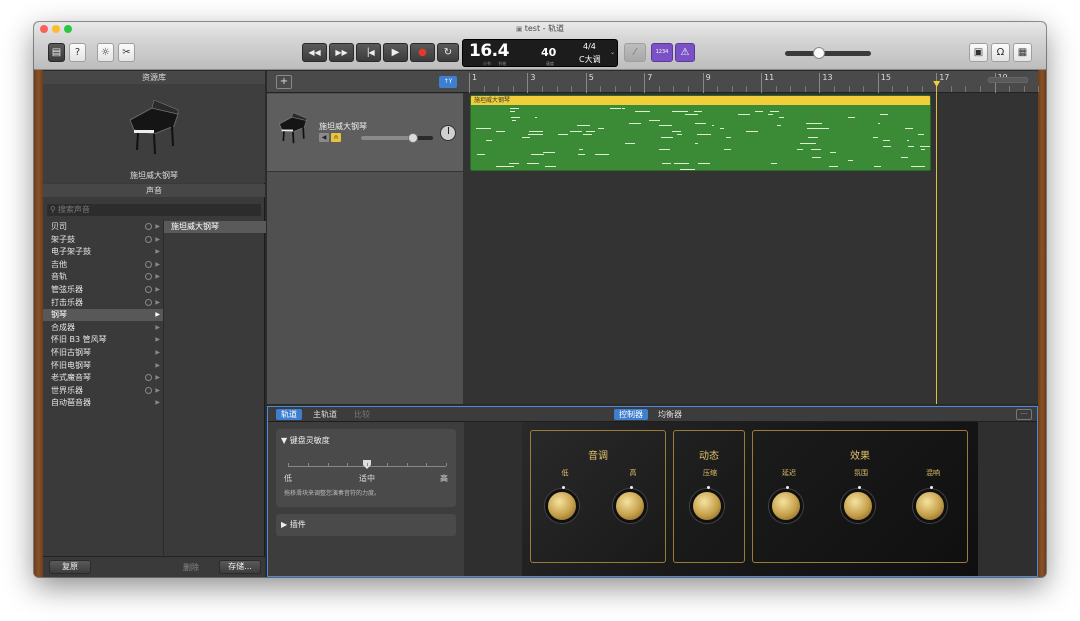 This screenshot has width=1080, height=621. Describe the element at coordinates (819, 53) in the screenshot. I see `master-volume-knob` at that location.